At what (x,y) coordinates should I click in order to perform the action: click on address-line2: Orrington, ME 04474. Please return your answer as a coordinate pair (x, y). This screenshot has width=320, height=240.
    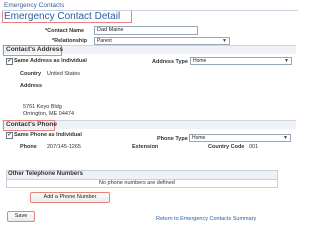
    Looking at the image, I should click on (49, 114).